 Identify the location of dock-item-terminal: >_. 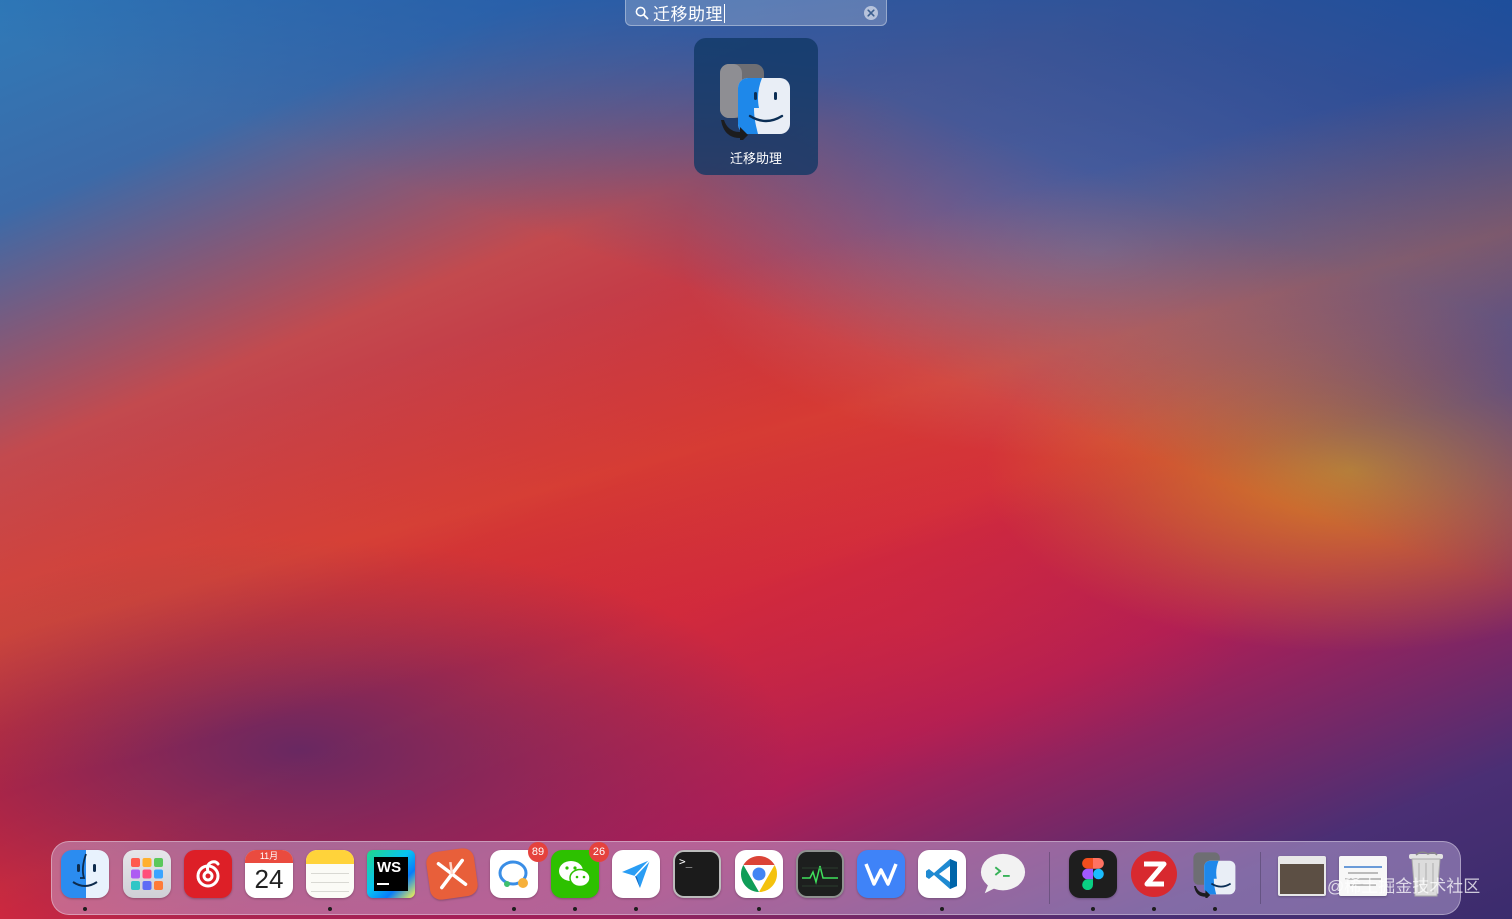
(698, 875).